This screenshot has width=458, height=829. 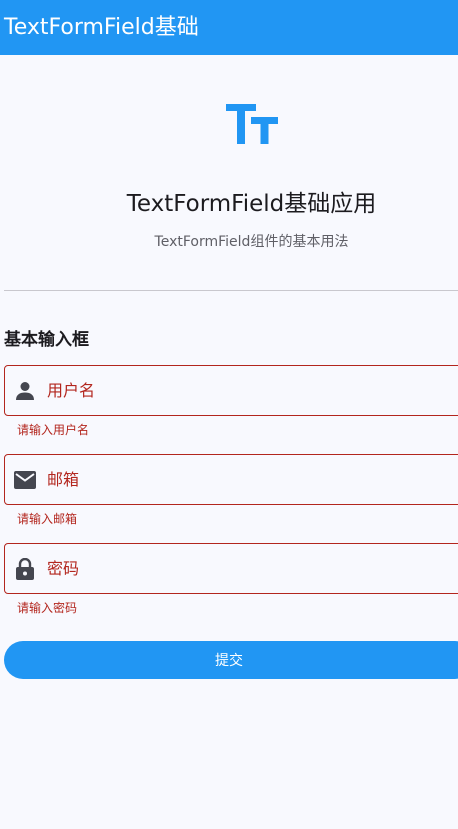 What do you see at coordinates (47, 608) in the screenshot?
I see `password-error: 请输入密码` at bounding box center [47, 608].